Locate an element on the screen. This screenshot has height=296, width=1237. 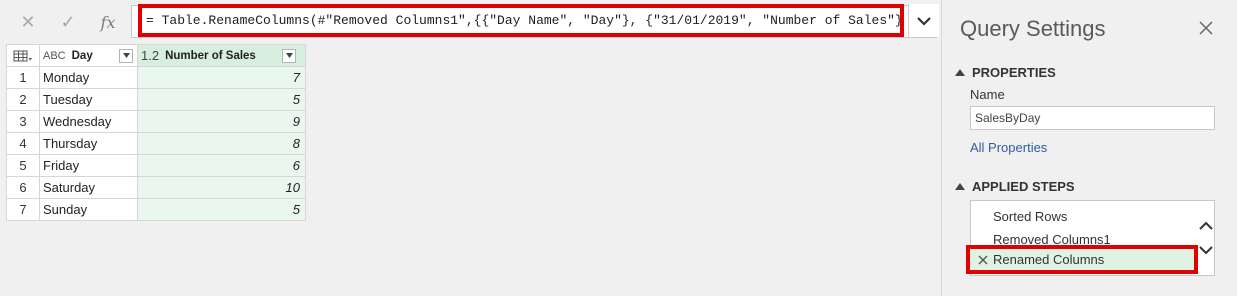
column-name: Number of Sales is located at coordinates (210, 55).